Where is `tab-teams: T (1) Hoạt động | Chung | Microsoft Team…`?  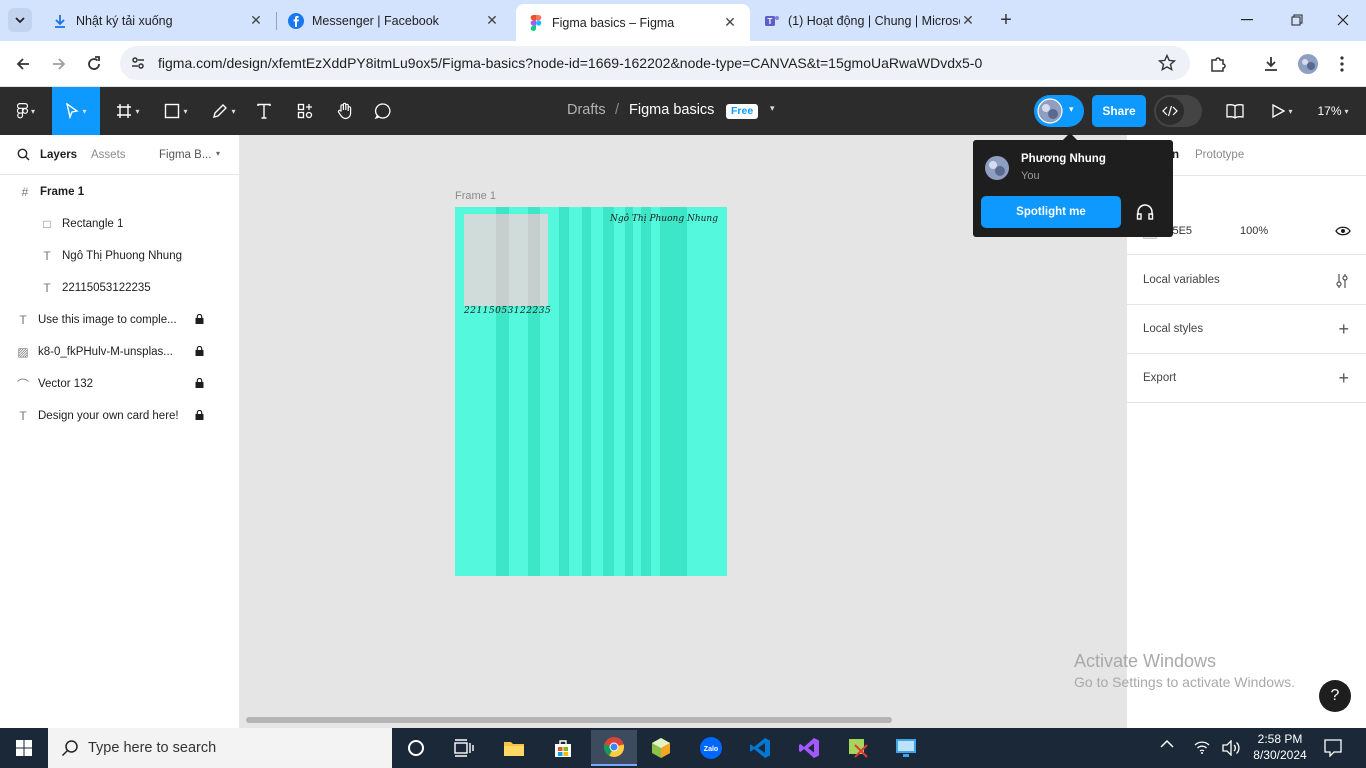
tab-teams: T (1) Hoạt động | Chung | Microsoft Team… is located at coordinates (870, 20).